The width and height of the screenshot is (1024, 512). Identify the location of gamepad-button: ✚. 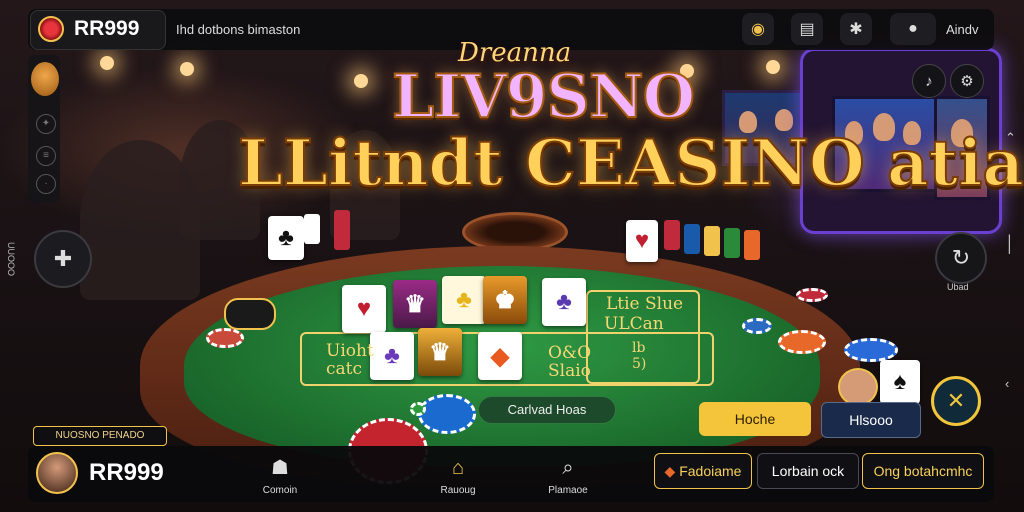
(63, 259).